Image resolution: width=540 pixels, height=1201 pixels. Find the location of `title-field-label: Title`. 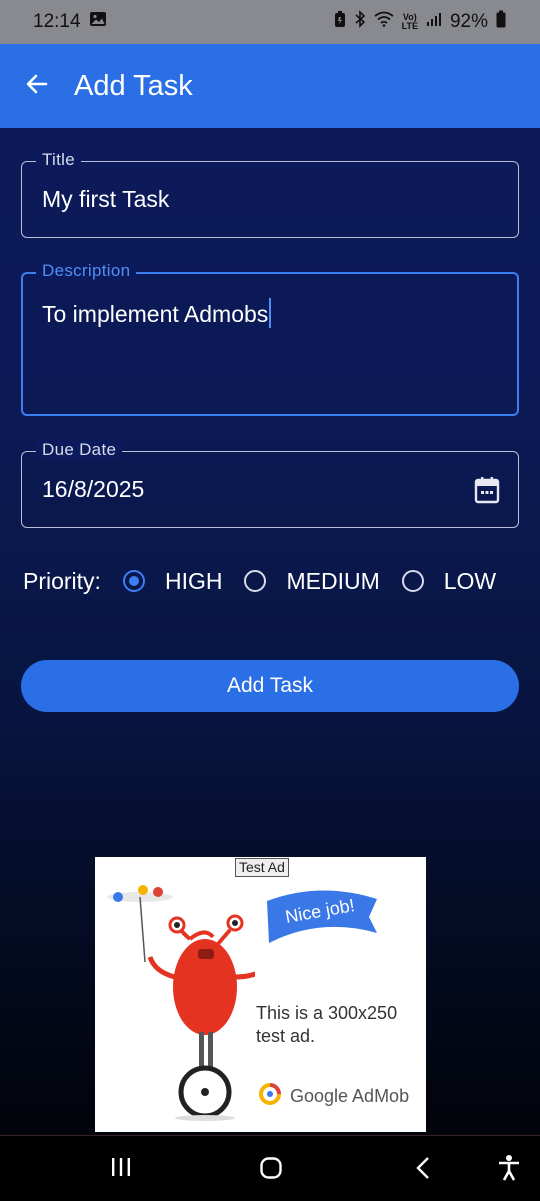

title-field-label: Title is located at coordinates (58, 160).